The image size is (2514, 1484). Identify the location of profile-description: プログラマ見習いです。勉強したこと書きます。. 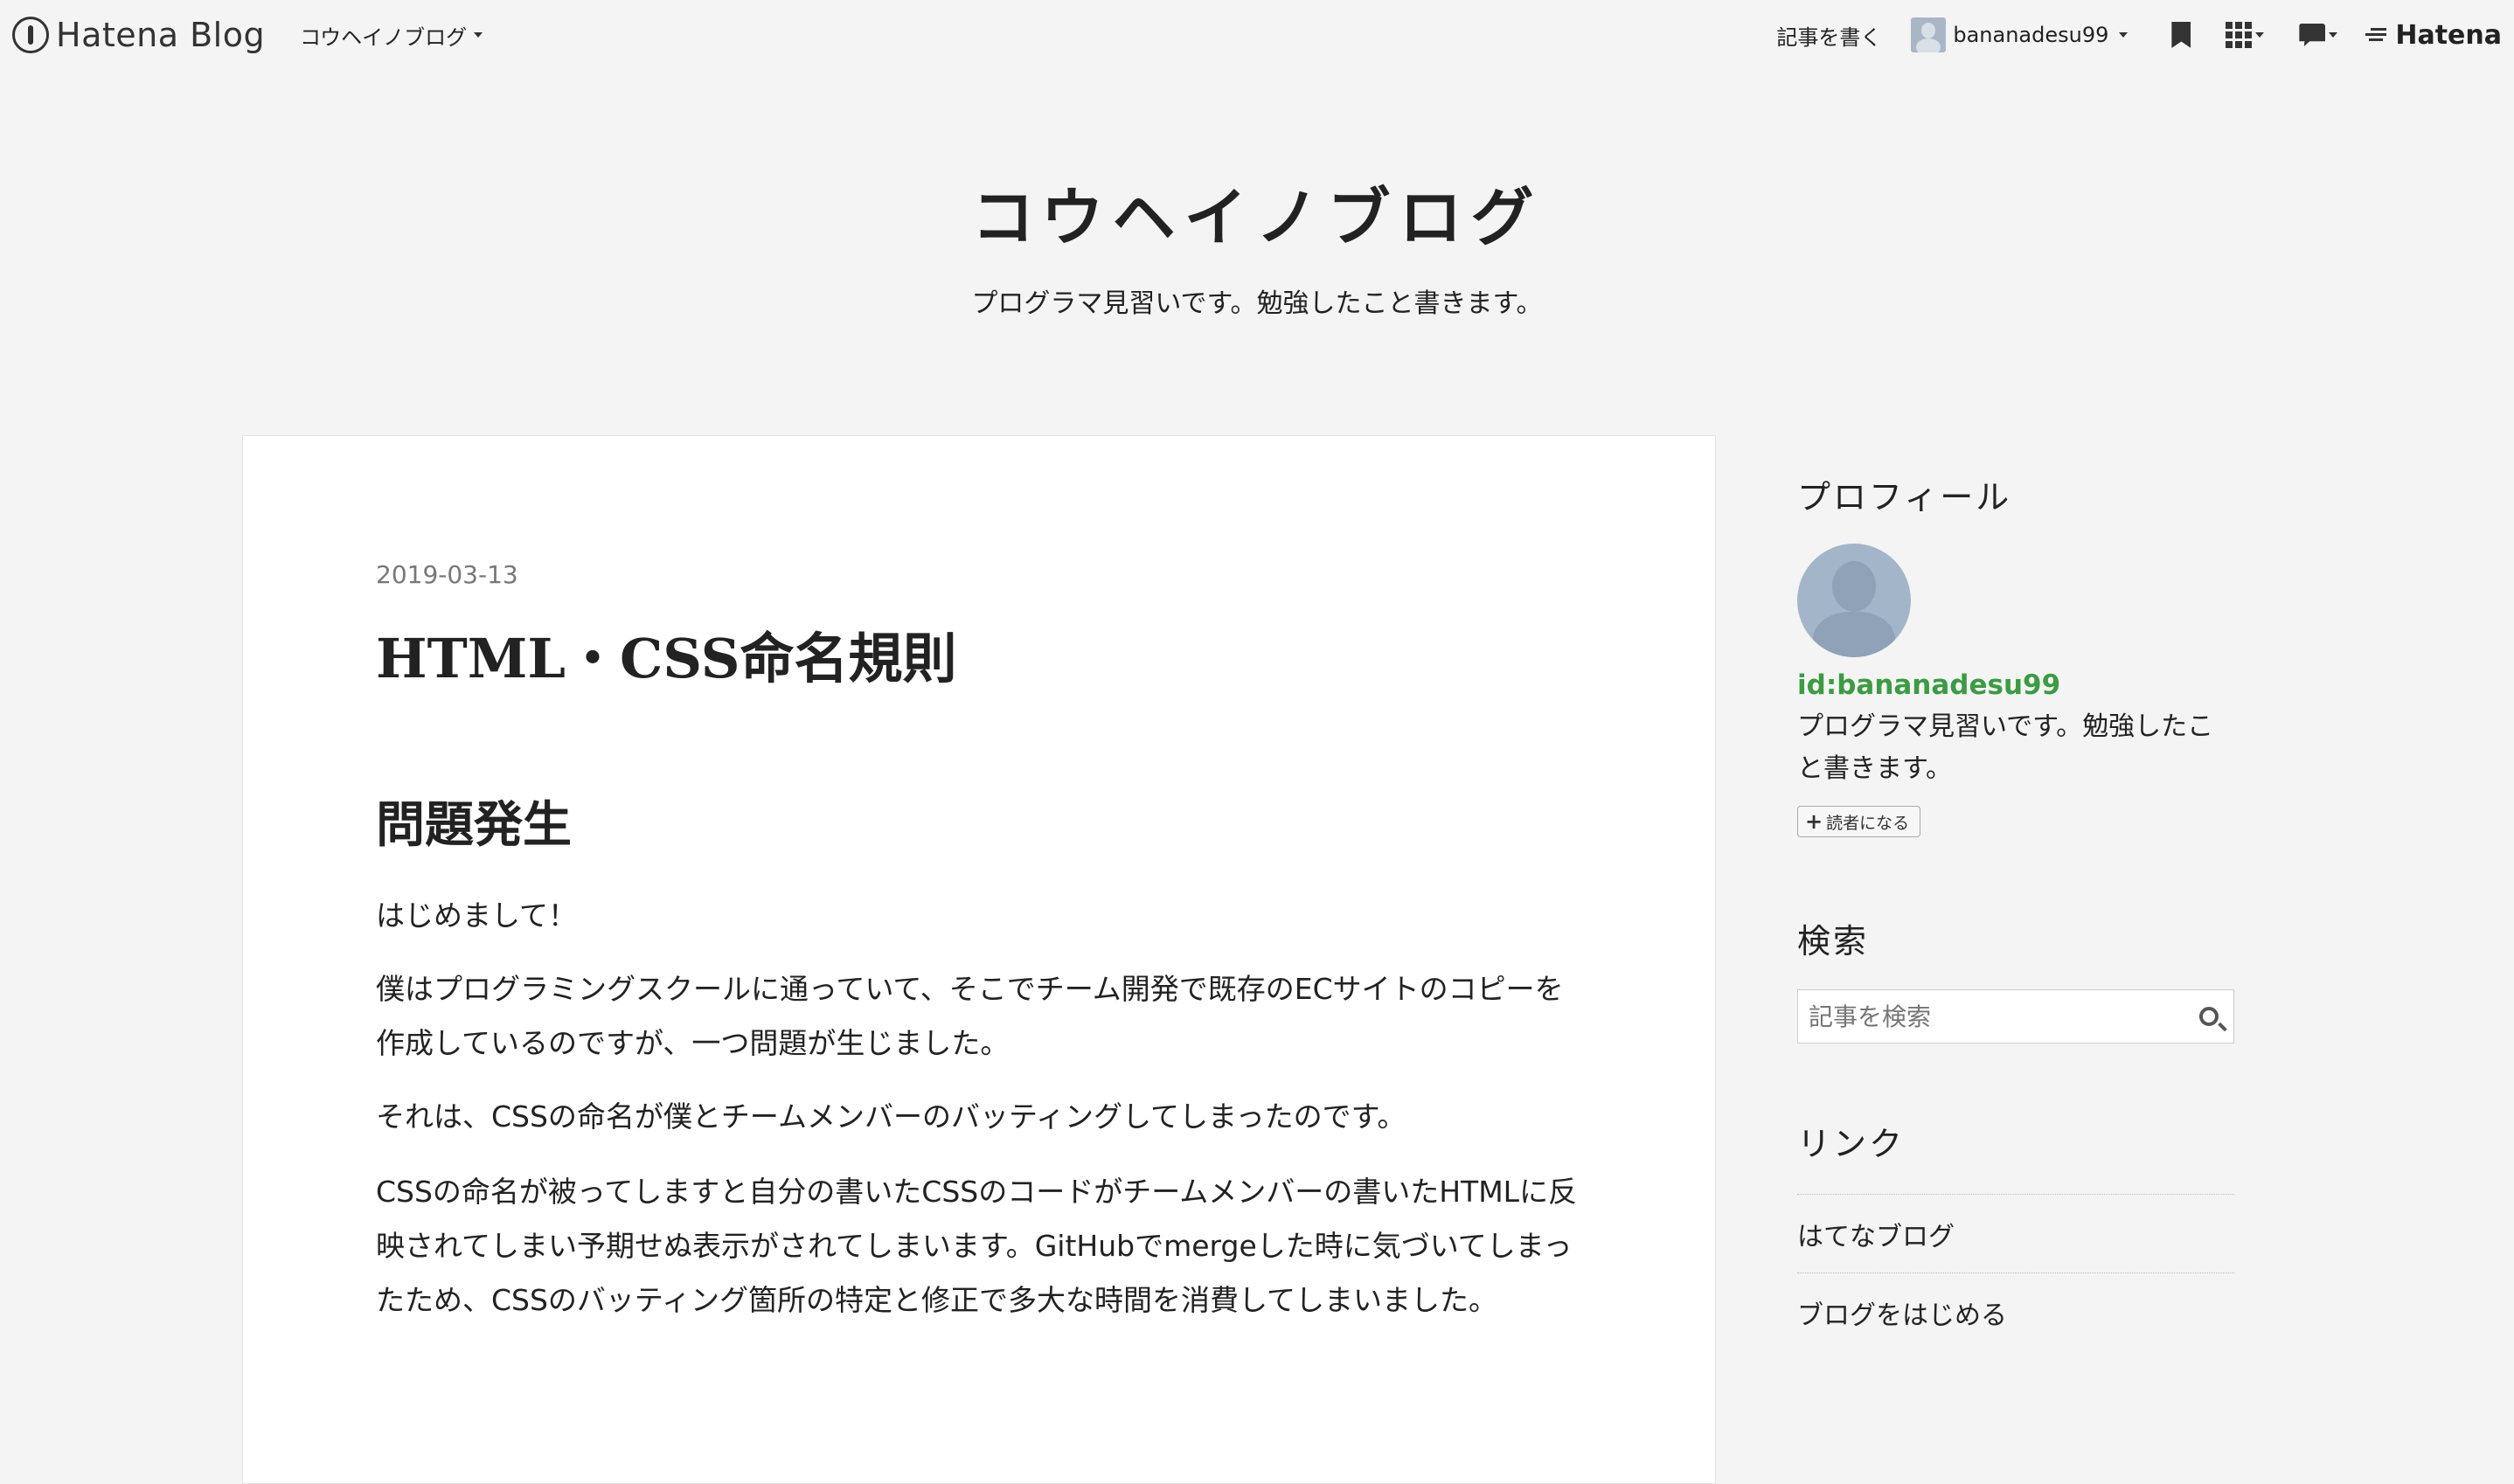
(2005, 747).